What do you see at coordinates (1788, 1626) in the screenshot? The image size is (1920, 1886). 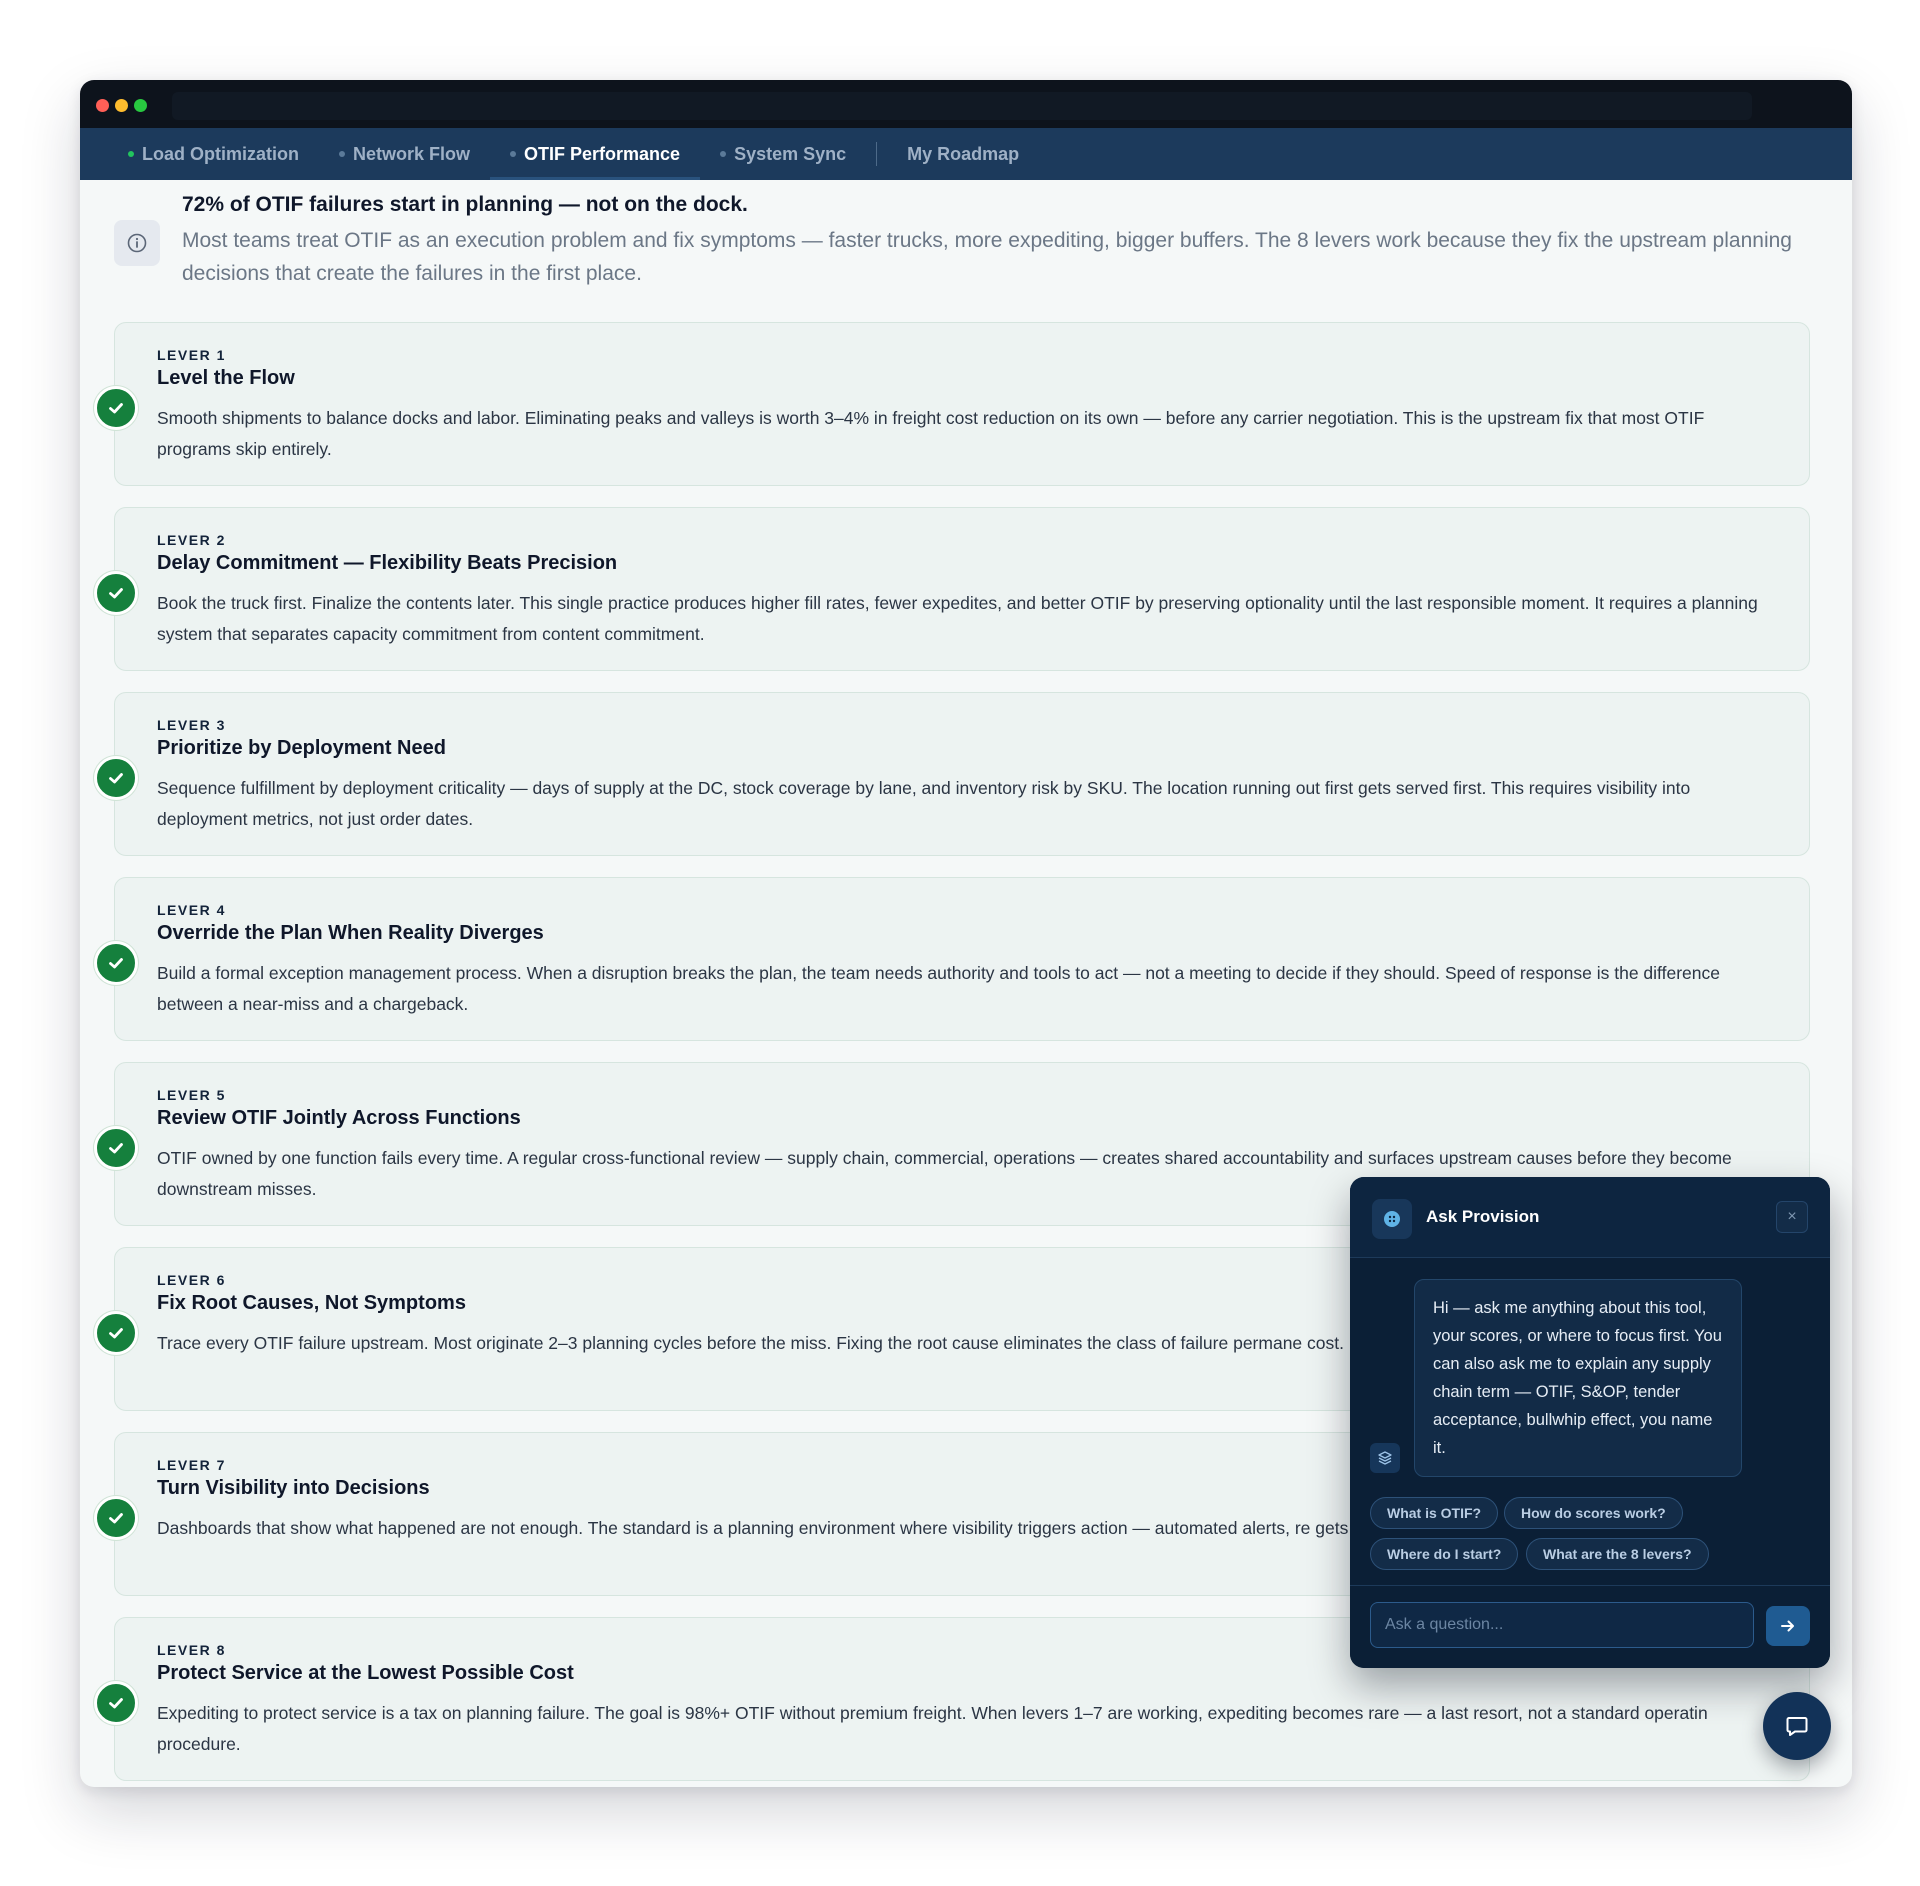 I see `send-arrow-icon` at bounding box center [1788, 1626].